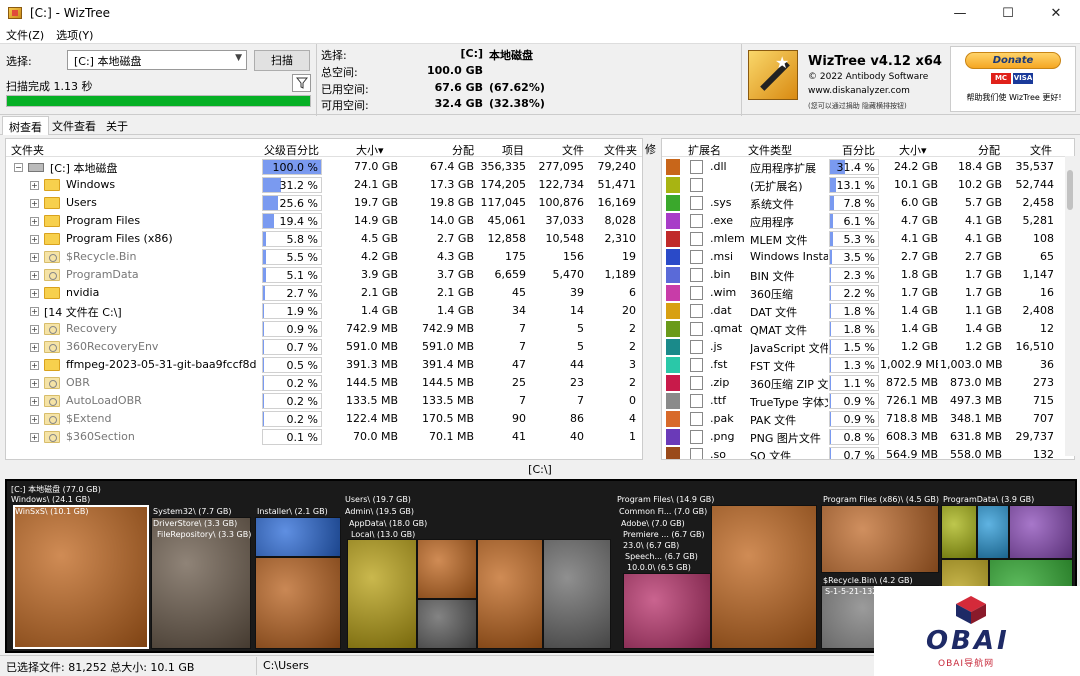 The height and width of the screenshot is (676, 1080). Describe the element at coordinates (298, 537) in the screenshot. I see `treemap-block-installer` at that location.